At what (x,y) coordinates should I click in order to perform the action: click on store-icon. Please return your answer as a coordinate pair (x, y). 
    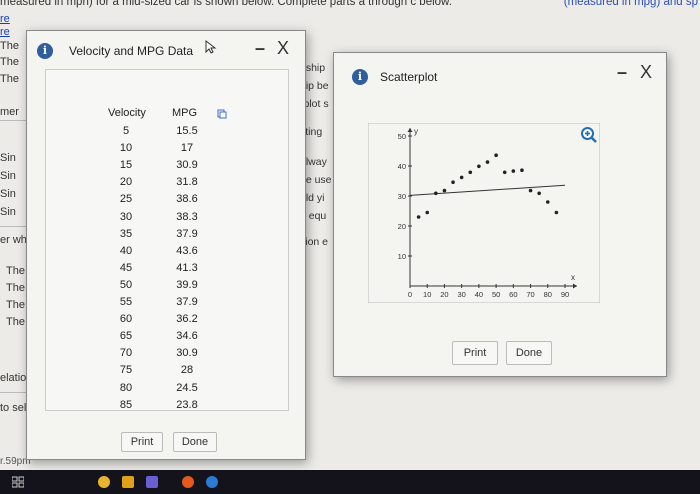
    Looking at the image, I should click on (152, 482).